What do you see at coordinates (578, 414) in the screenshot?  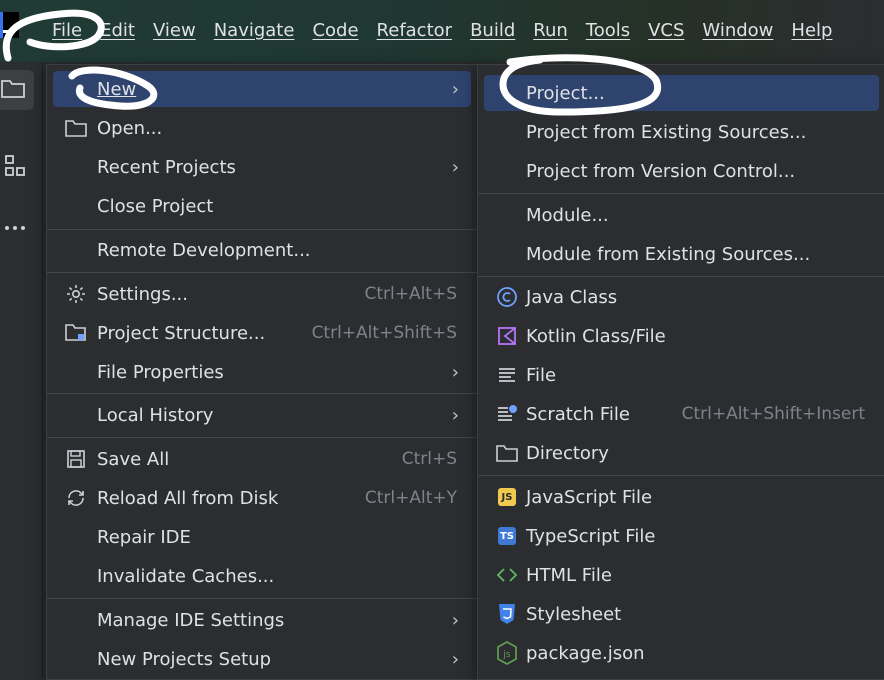 I see `menu-item-label: Scratch File` at bounding box center [578, 414].